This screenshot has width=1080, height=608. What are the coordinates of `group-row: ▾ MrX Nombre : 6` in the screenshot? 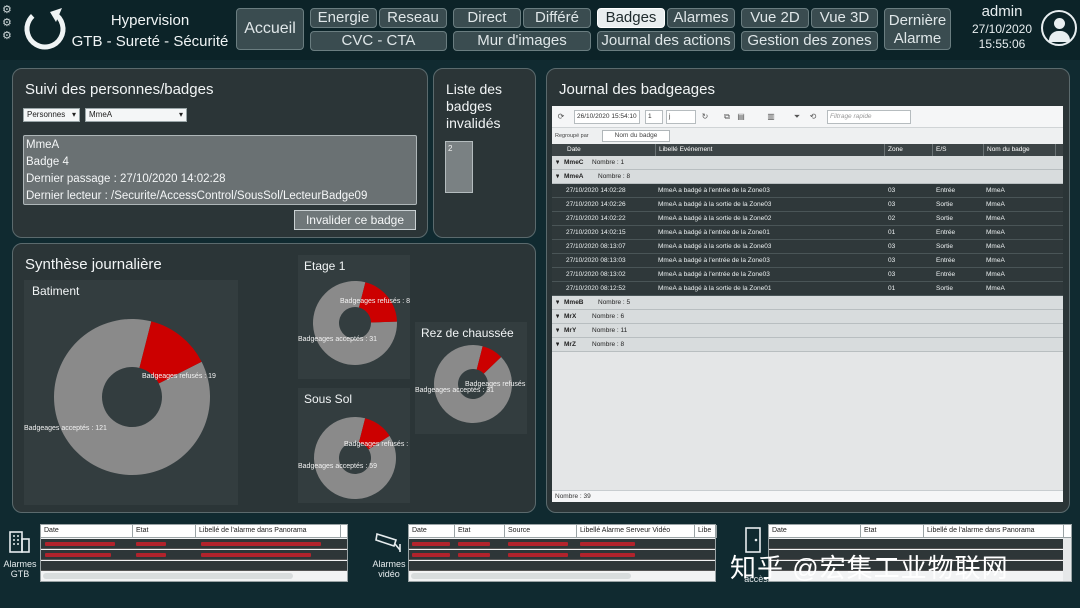 It's located at (807, 317).